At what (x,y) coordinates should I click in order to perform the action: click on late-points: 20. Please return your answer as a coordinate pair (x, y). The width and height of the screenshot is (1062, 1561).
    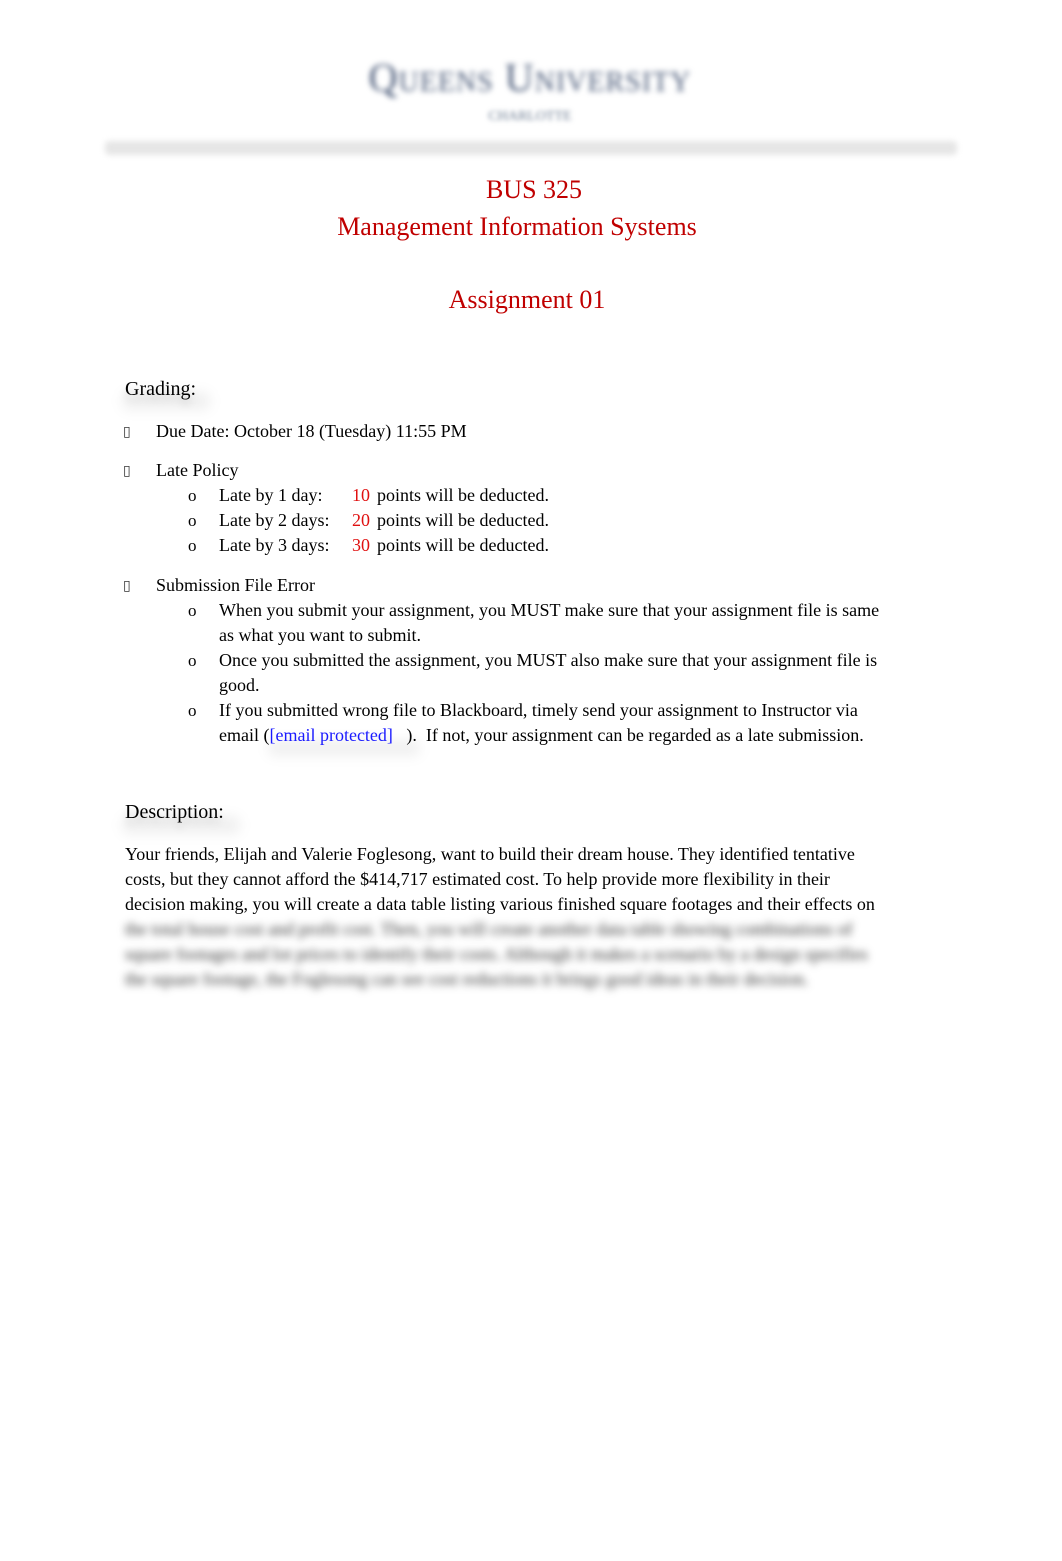
    Looking at the image, I should click on (361, 520).